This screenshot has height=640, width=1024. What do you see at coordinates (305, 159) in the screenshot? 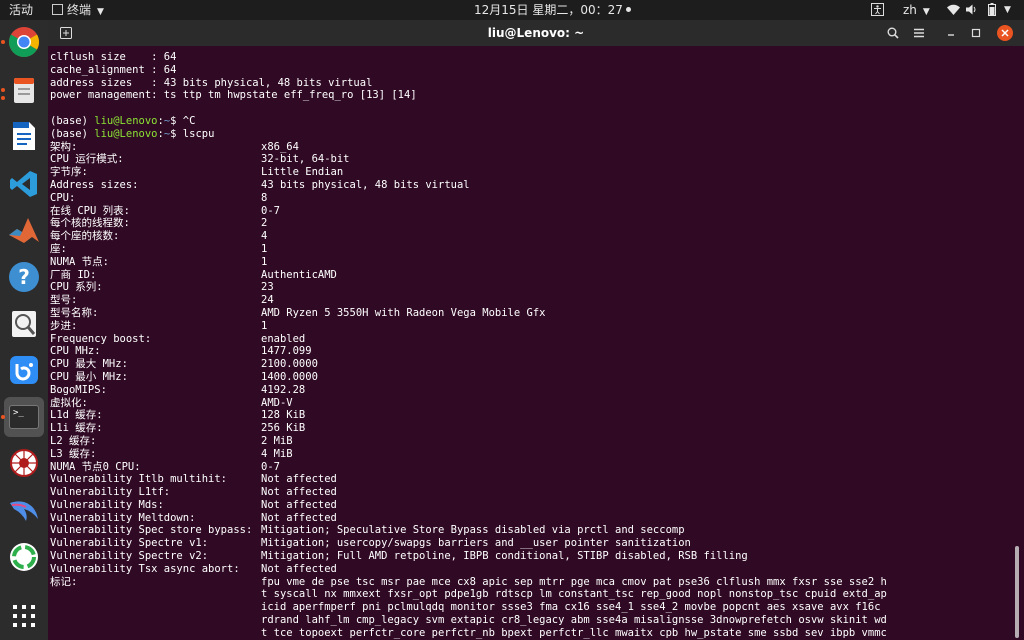
I see `lscpu-value: 32-bit, 64-bit` at bounding box center [305, 159].